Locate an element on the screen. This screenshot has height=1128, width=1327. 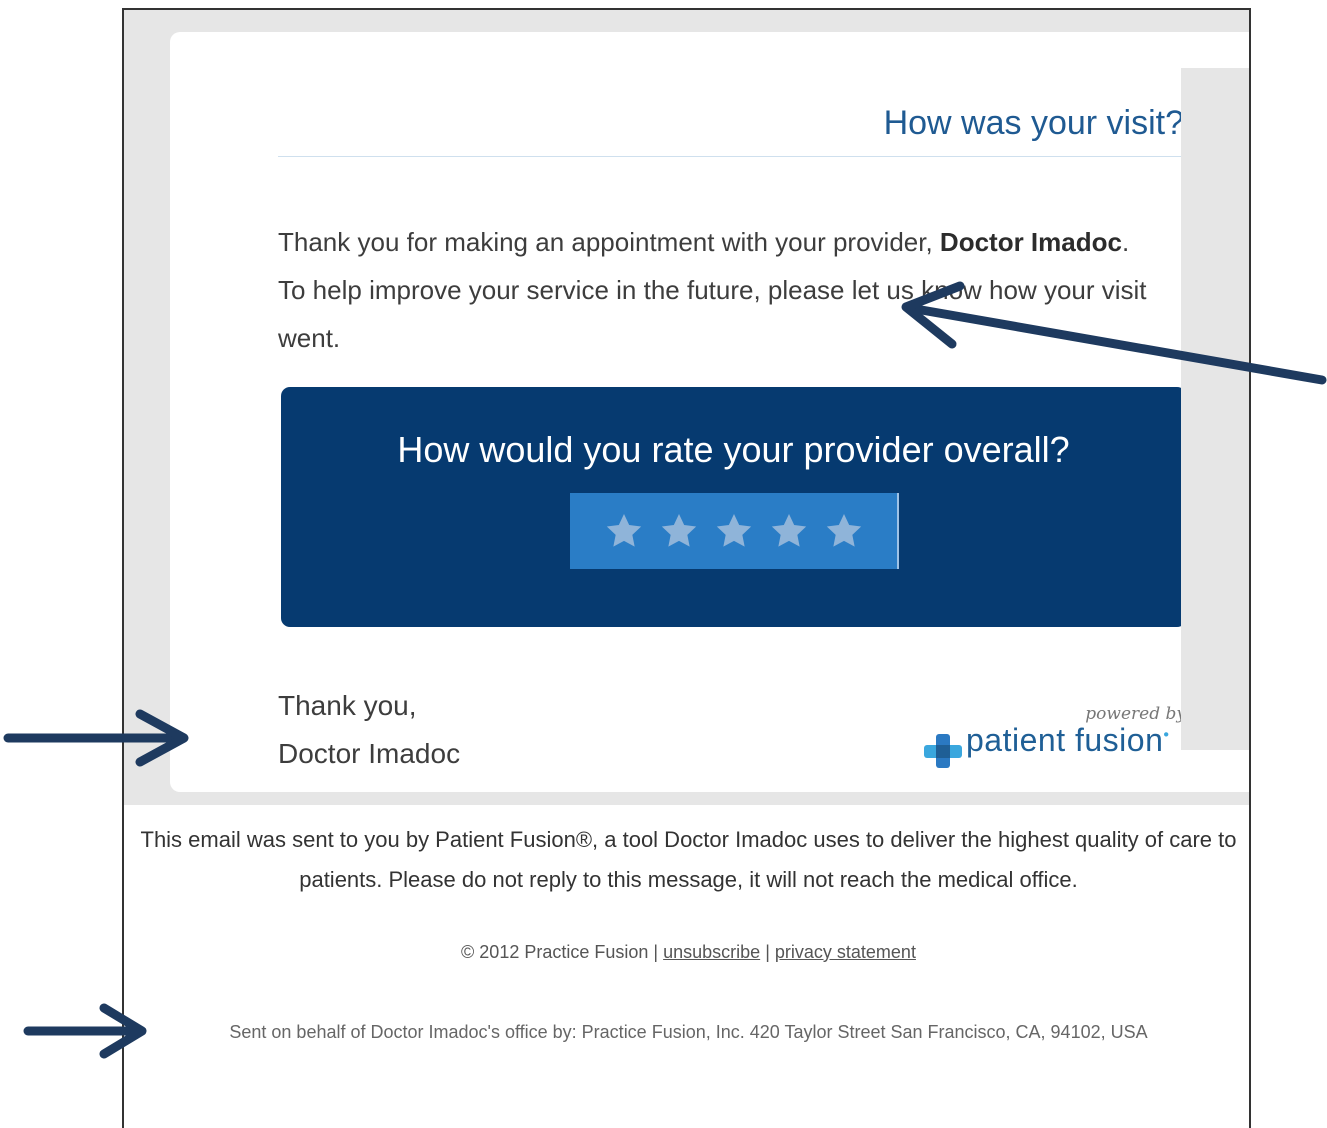
signoff: Thank you, Doctor Imadoc is located at coordinates (369, 730).